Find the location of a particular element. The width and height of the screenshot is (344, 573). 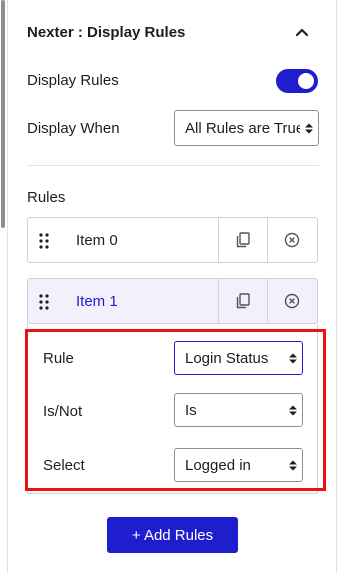

collapse-button is located at coordinates (302, 32).